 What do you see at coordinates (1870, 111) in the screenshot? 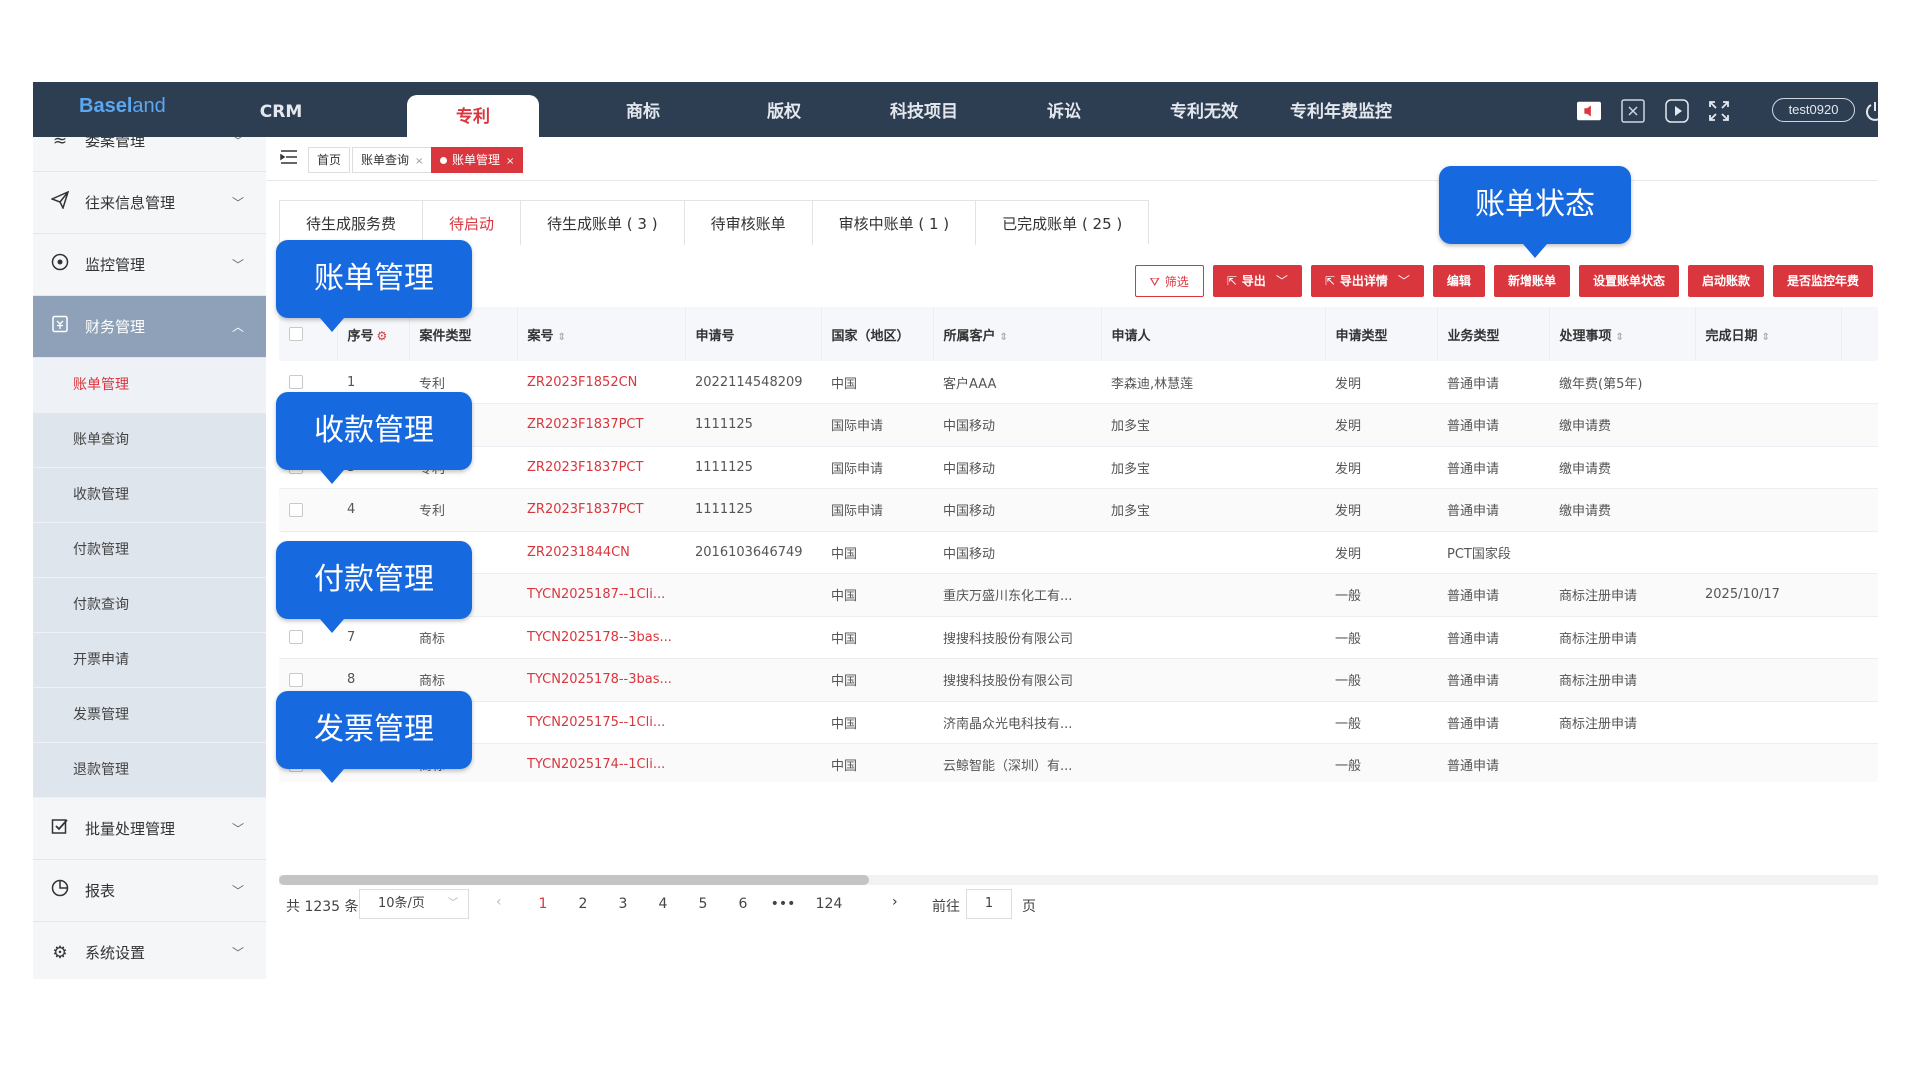
I see `power-icon` at bounding box center [1870, 111].